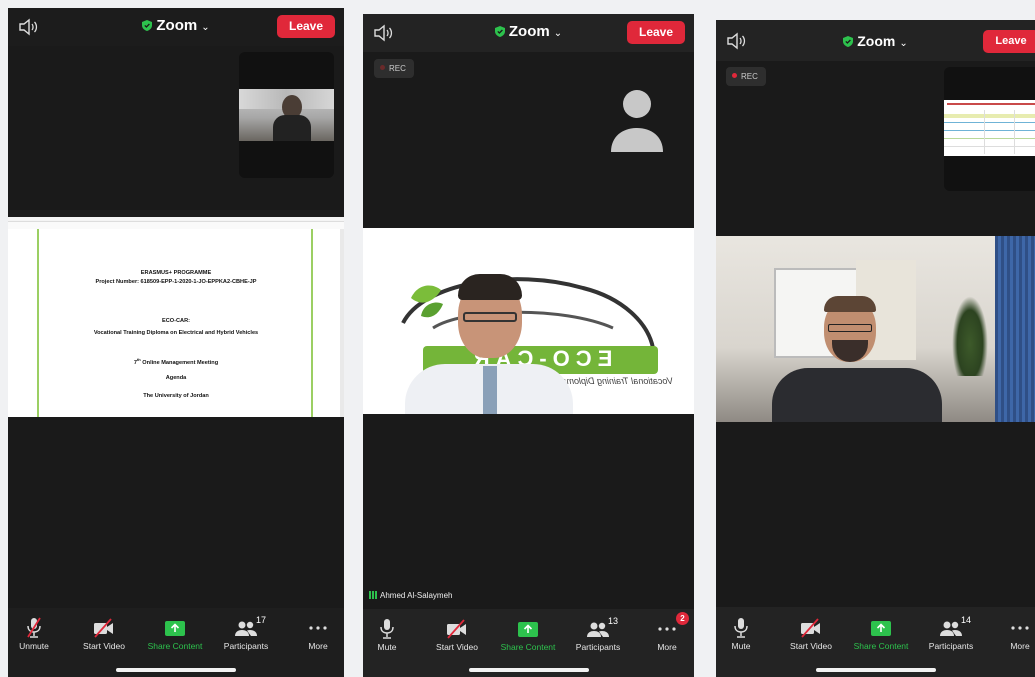  I want to click on speaker-nametag: Ahmed Al-Salaymeh, so click(410, 595).